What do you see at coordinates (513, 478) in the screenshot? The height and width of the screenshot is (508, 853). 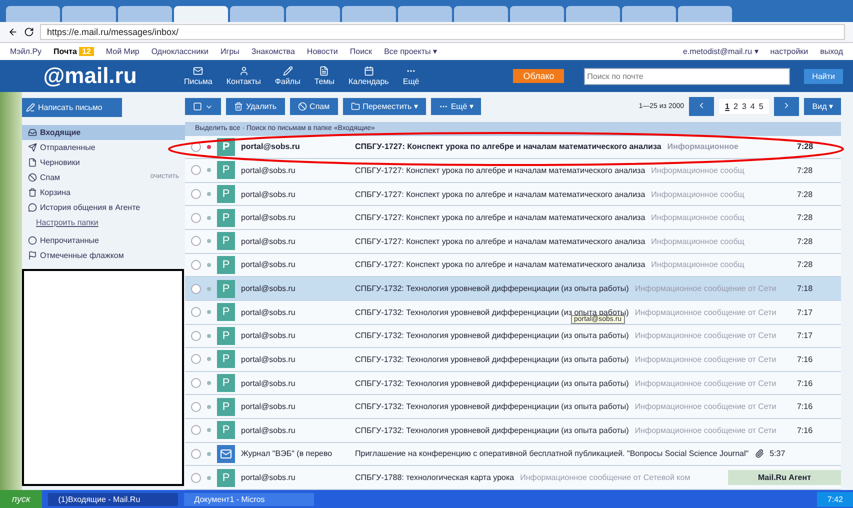 I see `message-row: P portal@sobs.ru СПБГУ-1788: технологическая карта урока Информационное сообщение от Сетевой ком Mail.Ru Агент` at bounding box center [513, 478].